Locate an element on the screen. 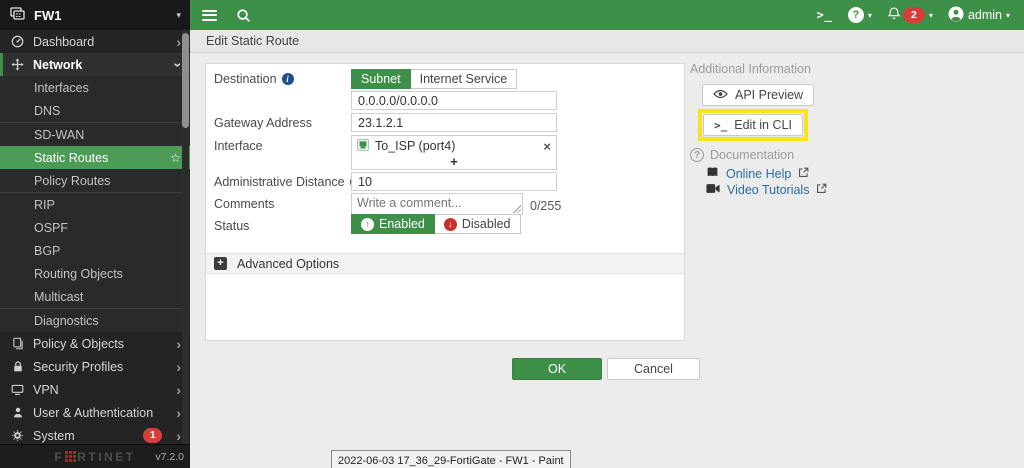 This screenshot has width=1024, height=468. info-icon: i is located at coordinates (287, 79).